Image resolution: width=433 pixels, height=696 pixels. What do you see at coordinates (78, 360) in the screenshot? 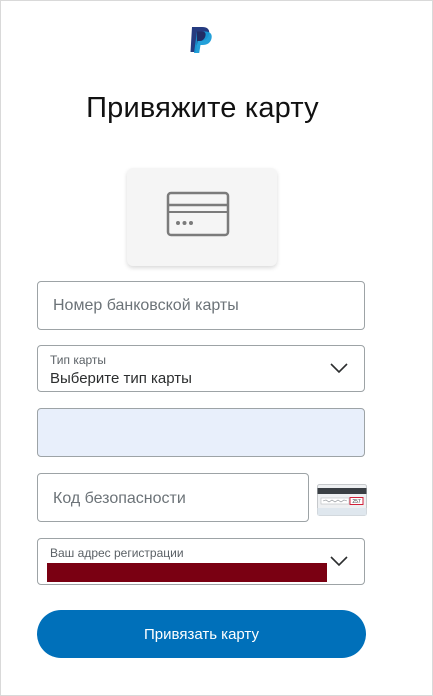
I see `card-type-label: Тип карты` at bounding box center [78, 360].